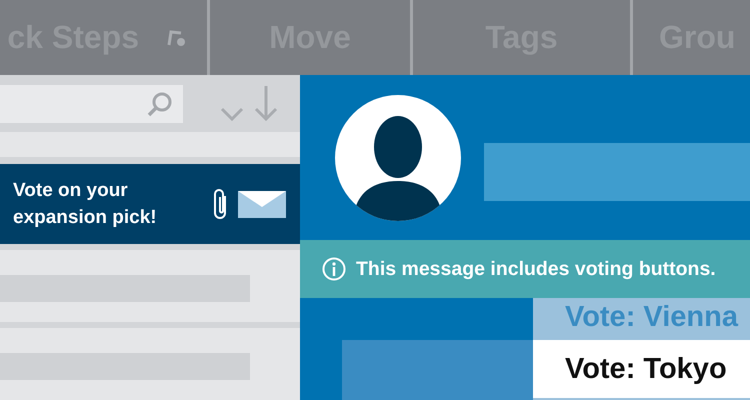 The width and height of the screenshot is (750, 400). Describe the element at coordinates (232, 114) in the screenshot. I see `chevron-down-icon` at that location.